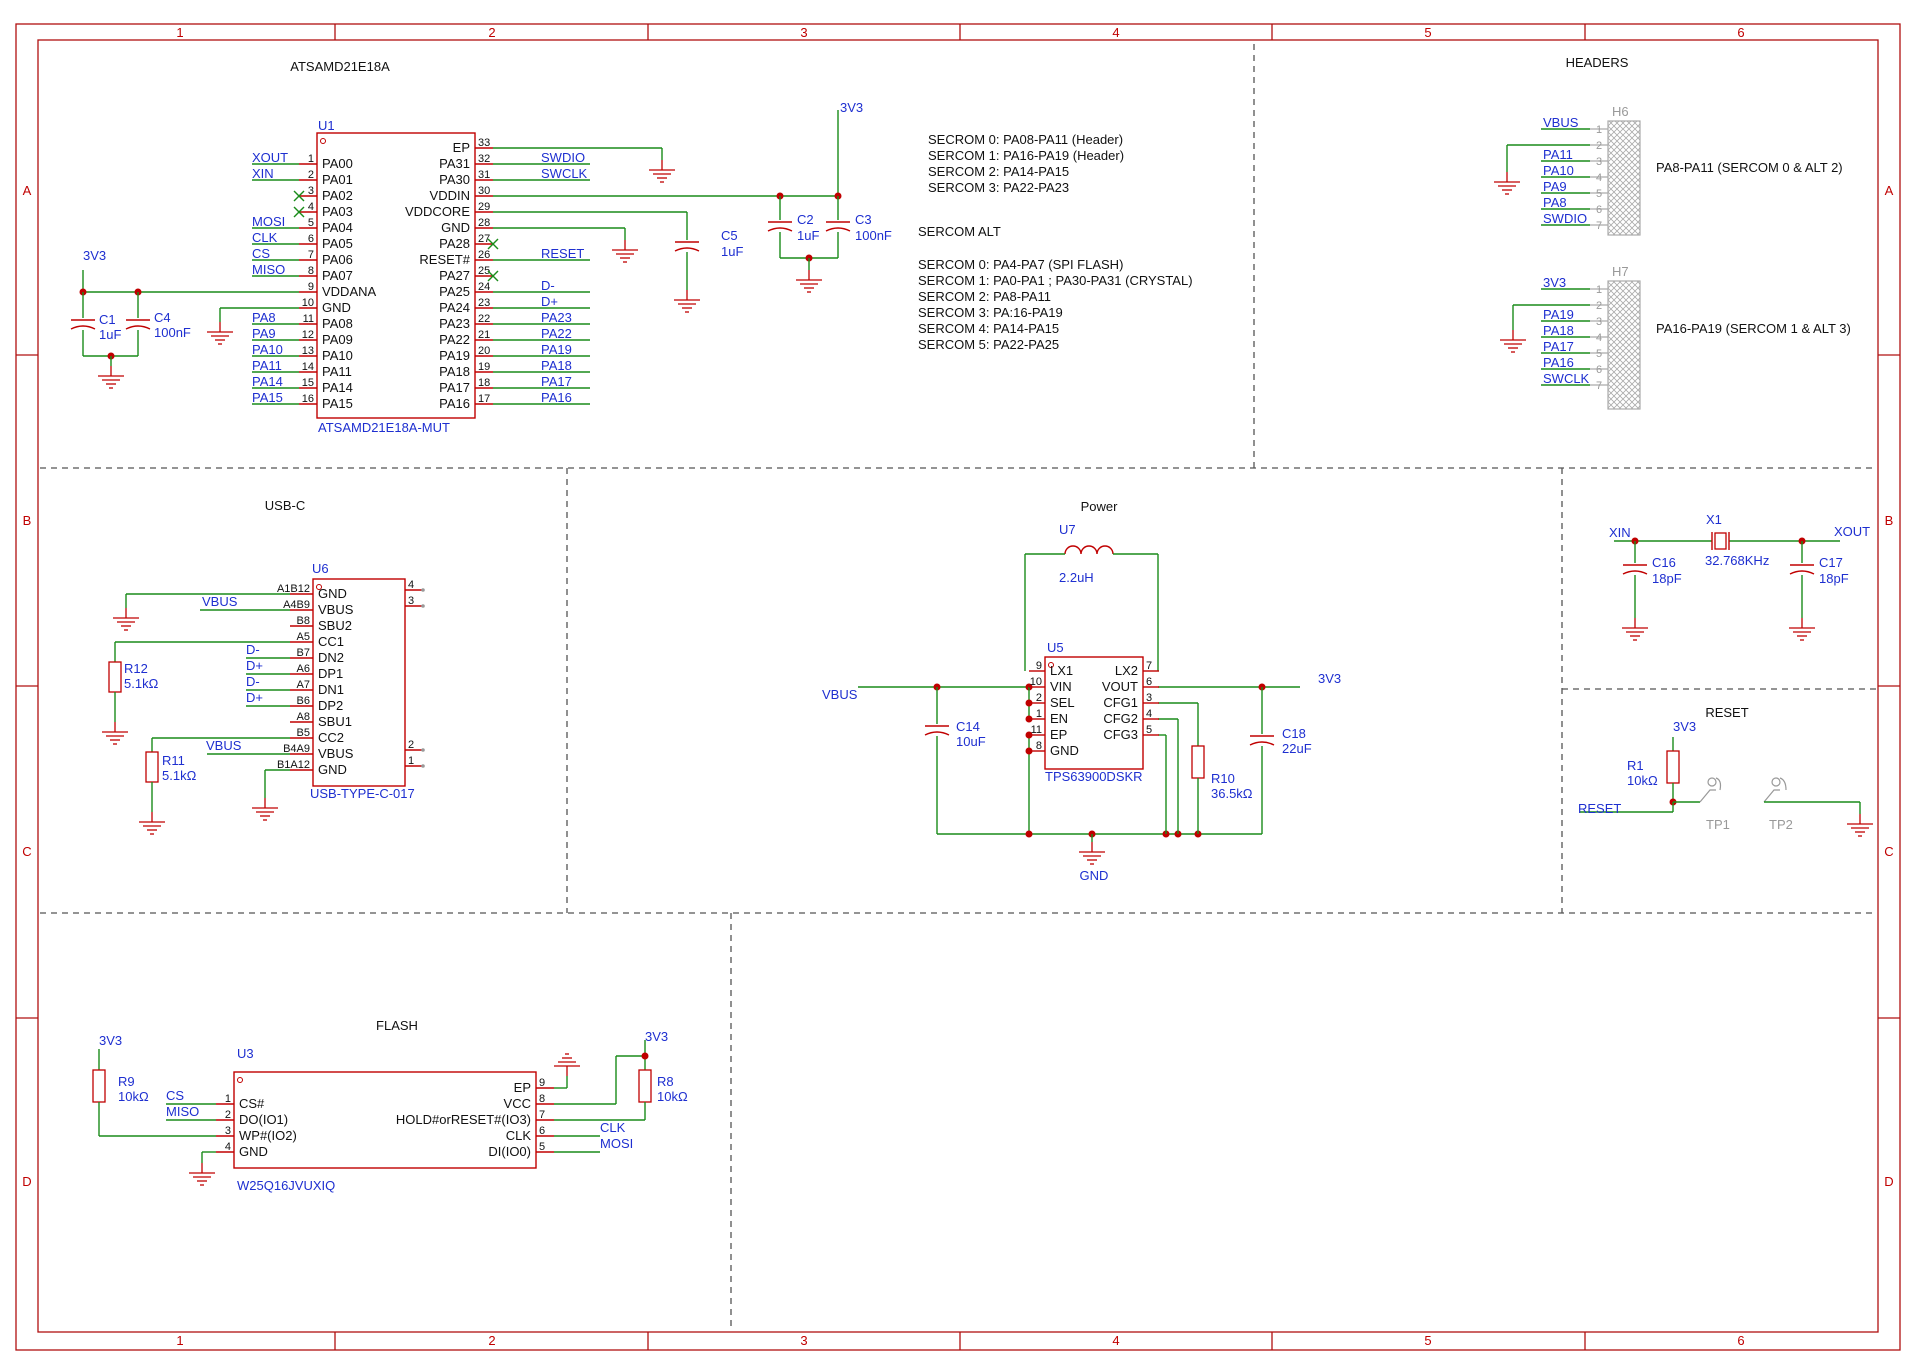 The width and height of the screenshot is (1920, 1360). What do you see at coordinates (454, 179) in the screenshot?
I see `pin-name: PA30` at bounding box center [454, 179].